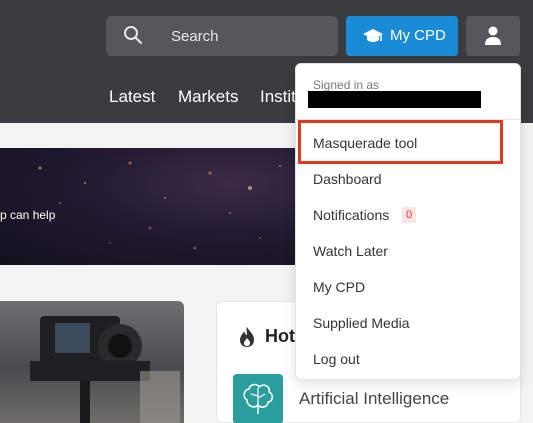 This screenshot has width=533, height=423. Describe the element at coordinates (350, 251) in the screenshot. I see `menu-item-watch-later: Watch Later` at that location.